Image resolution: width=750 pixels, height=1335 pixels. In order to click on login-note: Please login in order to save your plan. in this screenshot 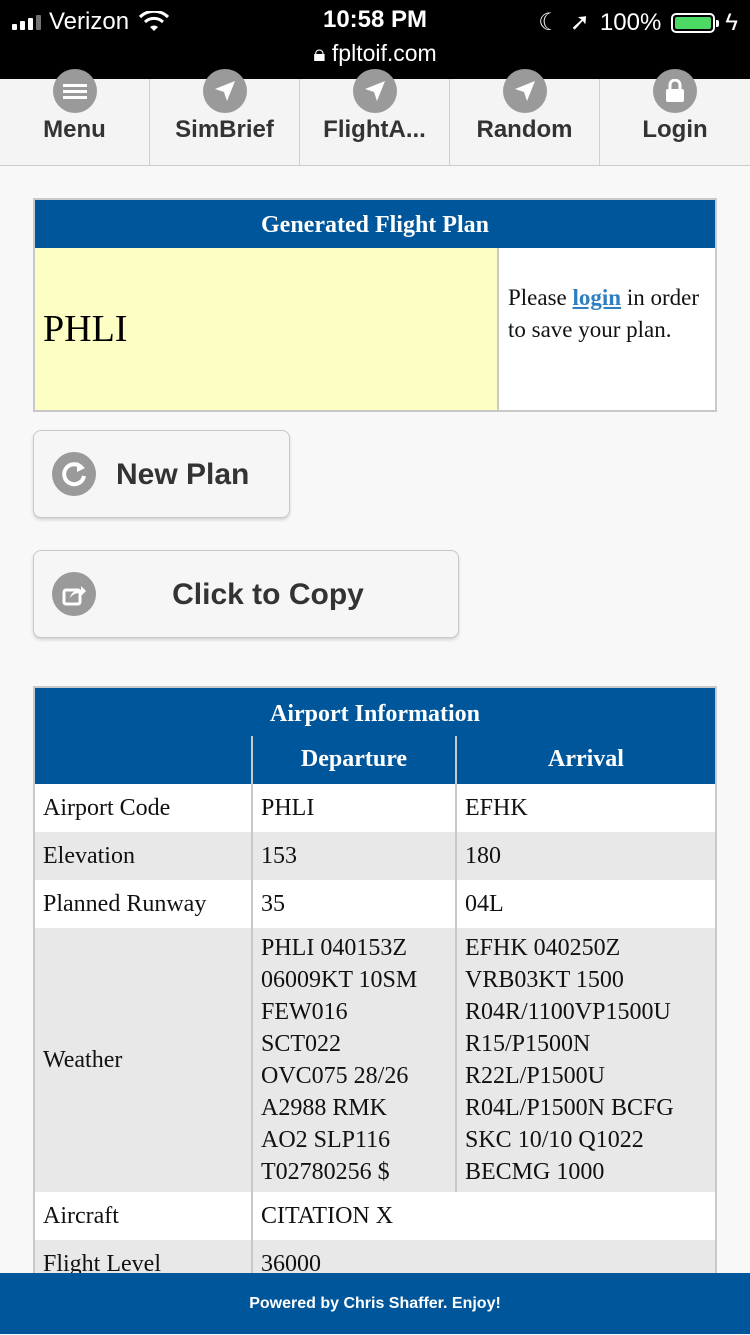, I will do `click(604, 313)`.